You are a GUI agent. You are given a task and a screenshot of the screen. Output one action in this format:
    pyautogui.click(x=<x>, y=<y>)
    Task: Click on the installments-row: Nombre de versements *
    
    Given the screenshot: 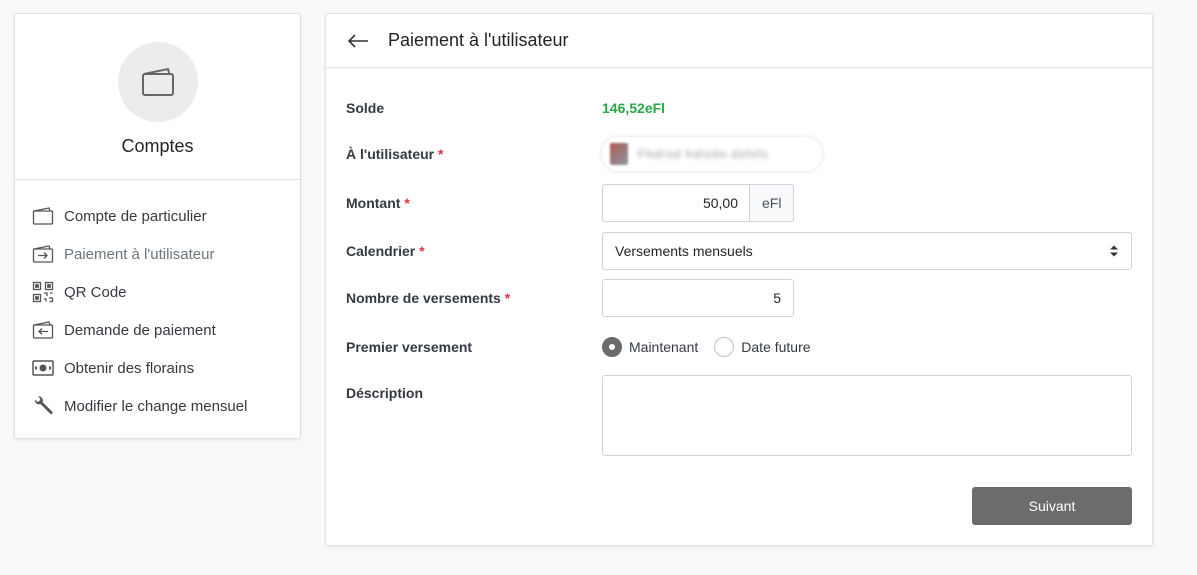 What is the action you would take?
    pyautogui.click(x=739, y=298)
    